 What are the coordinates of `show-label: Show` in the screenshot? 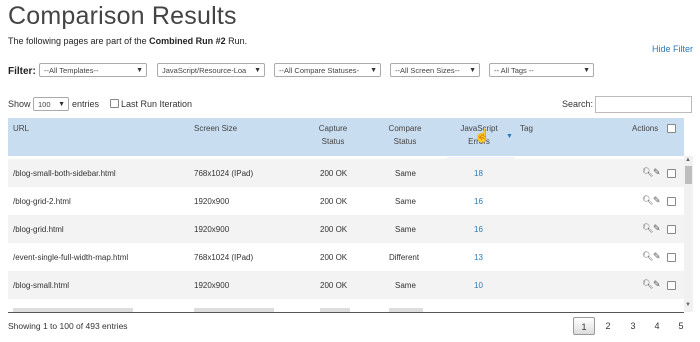 It's located at (19, 104).